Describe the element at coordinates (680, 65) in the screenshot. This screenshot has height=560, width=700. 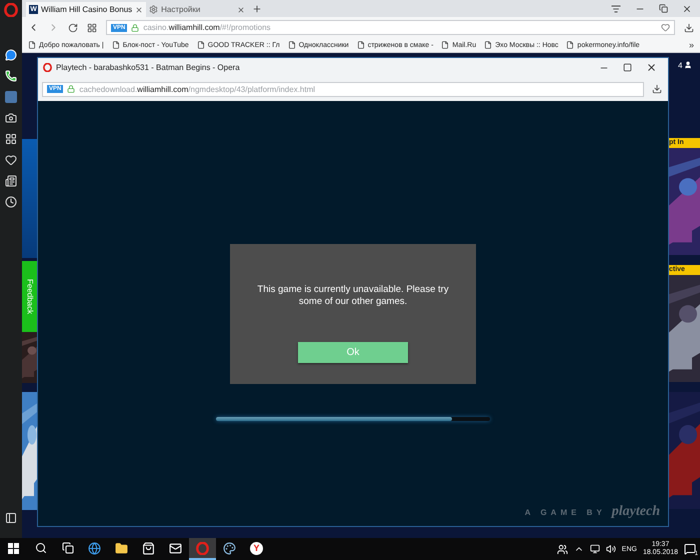
I see `account-count: 4` at that location.